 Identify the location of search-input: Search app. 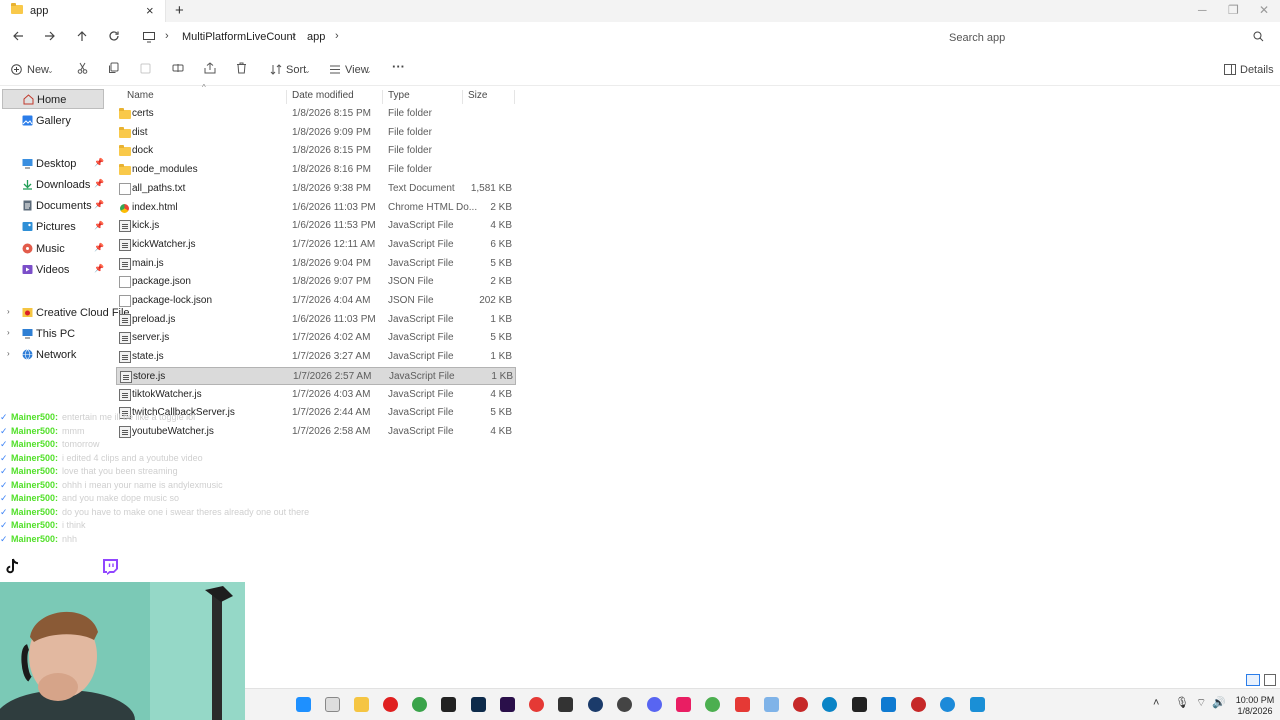
(1105, 38).